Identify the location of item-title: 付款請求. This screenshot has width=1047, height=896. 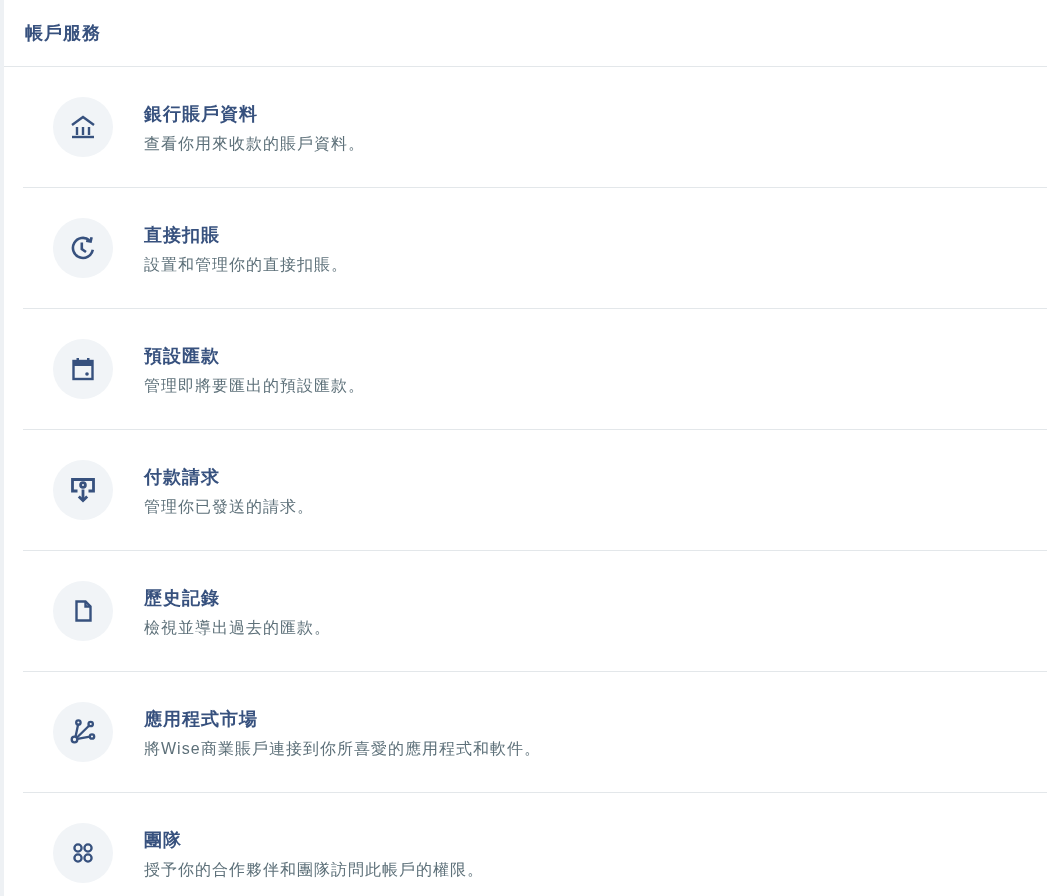
(182, 476).